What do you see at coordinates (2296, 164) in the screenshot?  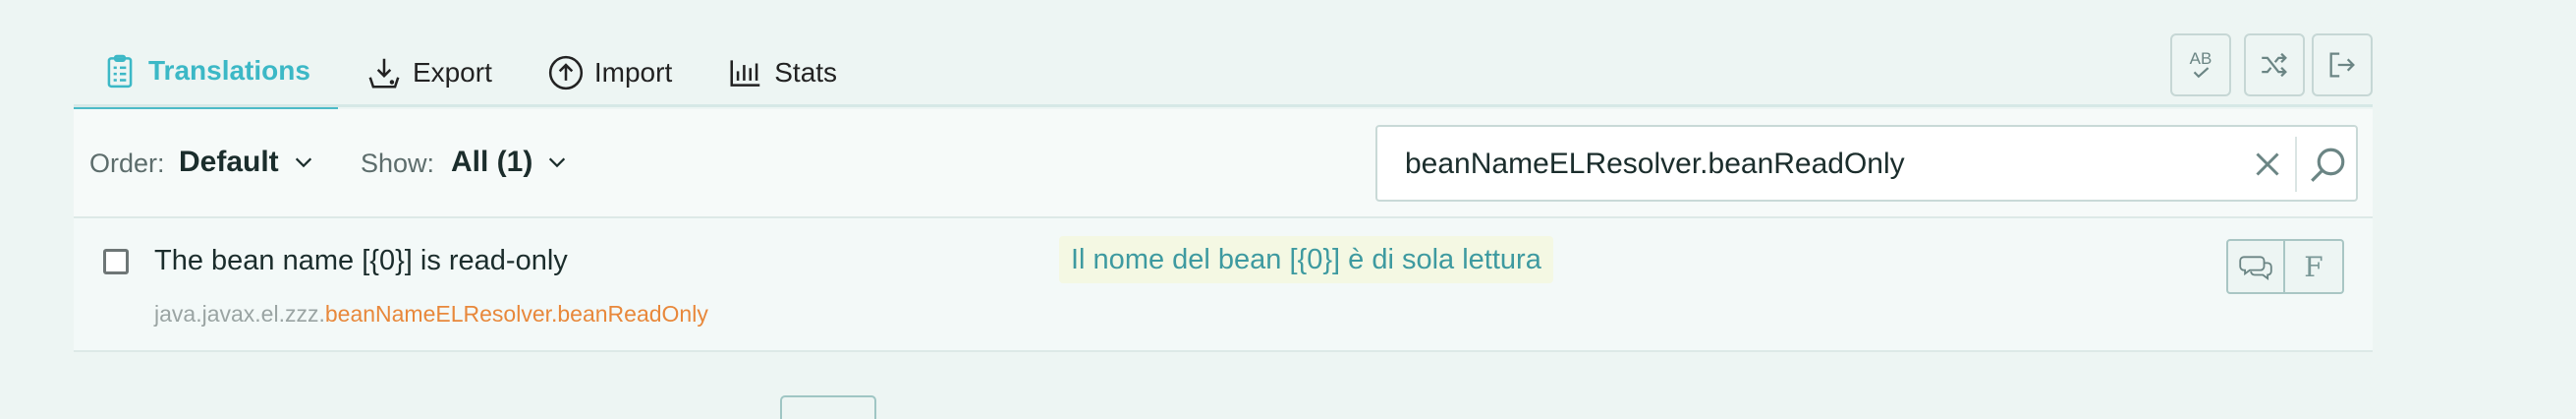 I see `search-divider` at bounding box center [2296, 164].